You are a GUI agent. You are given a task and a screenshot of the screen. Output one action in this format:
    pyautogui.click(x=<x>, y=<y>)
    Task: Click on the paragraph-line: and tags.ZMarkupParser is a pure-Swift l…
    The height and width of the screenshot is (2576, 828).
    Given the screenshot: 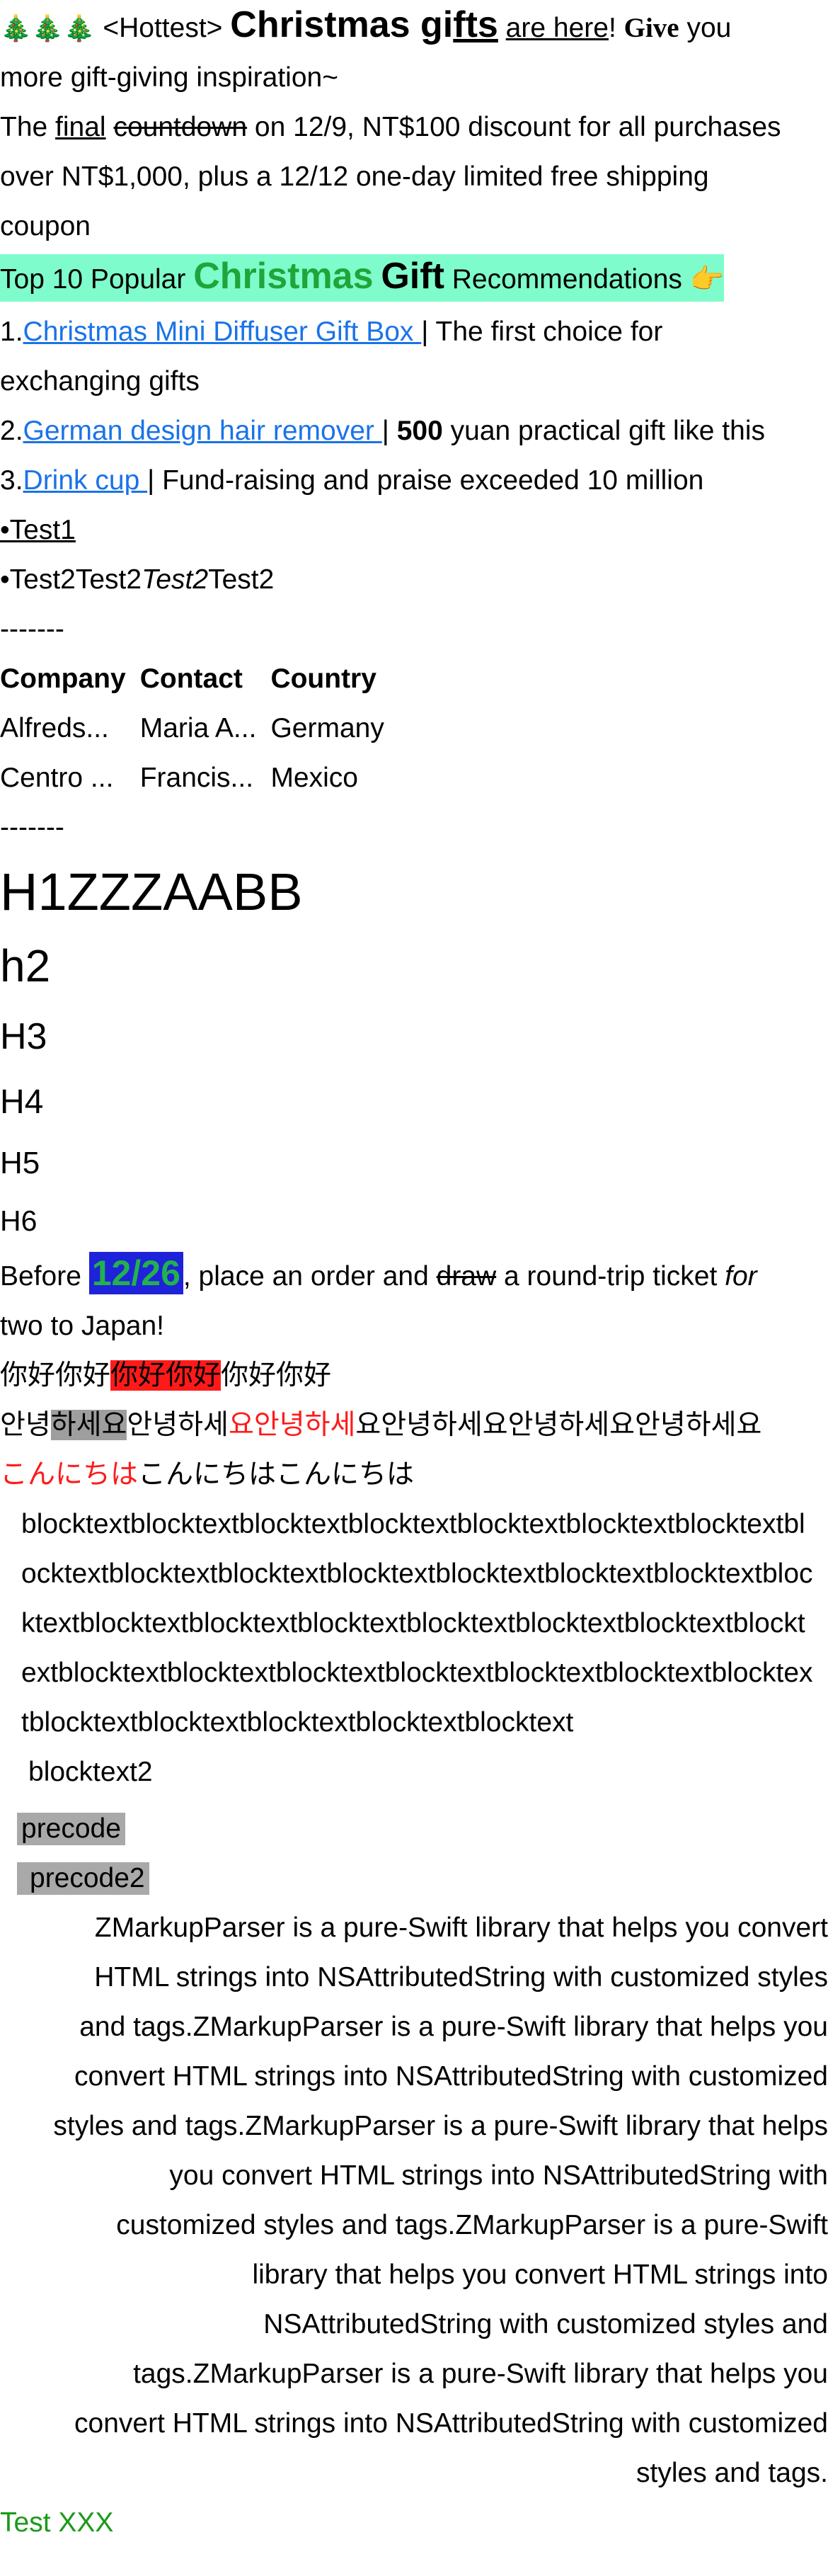 What is the action you would take?
    pyautogui.click(x=454, y=2027)
    